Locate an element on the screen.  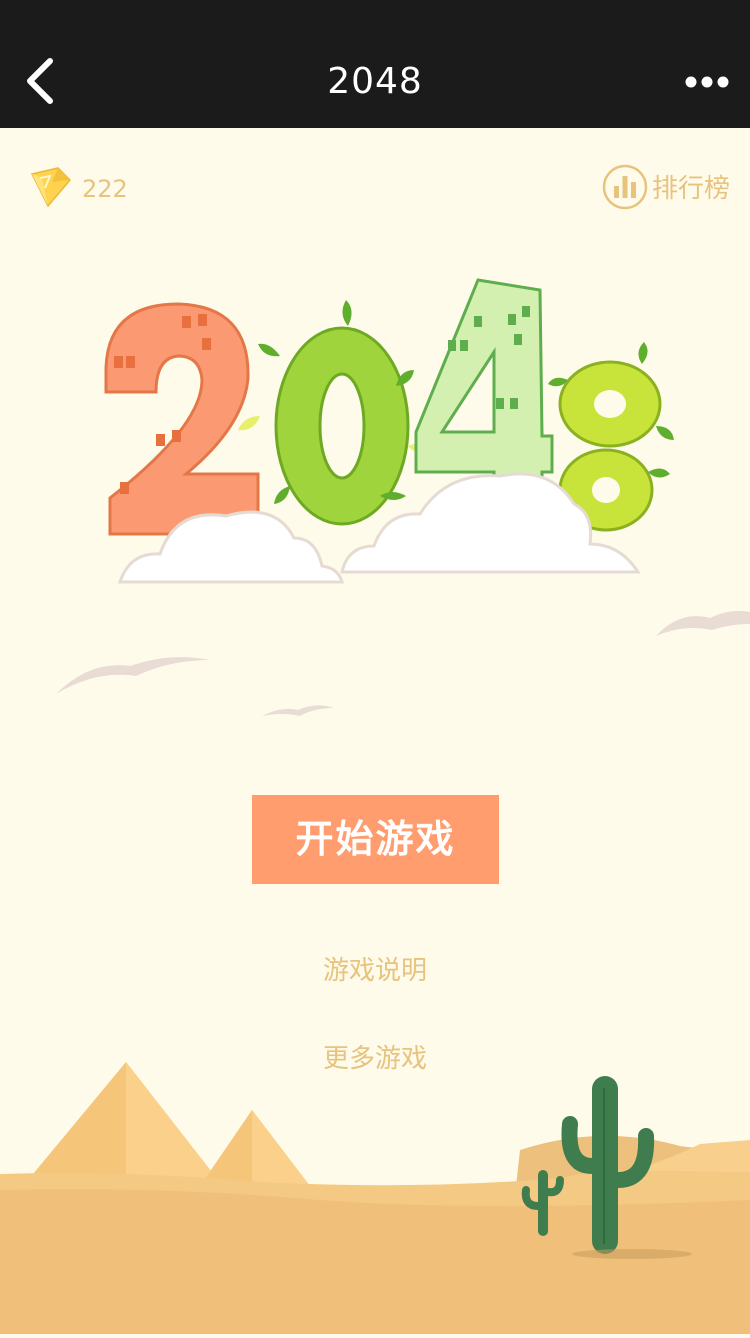
diamond-count: 222 is located at coordinates (105, 189).